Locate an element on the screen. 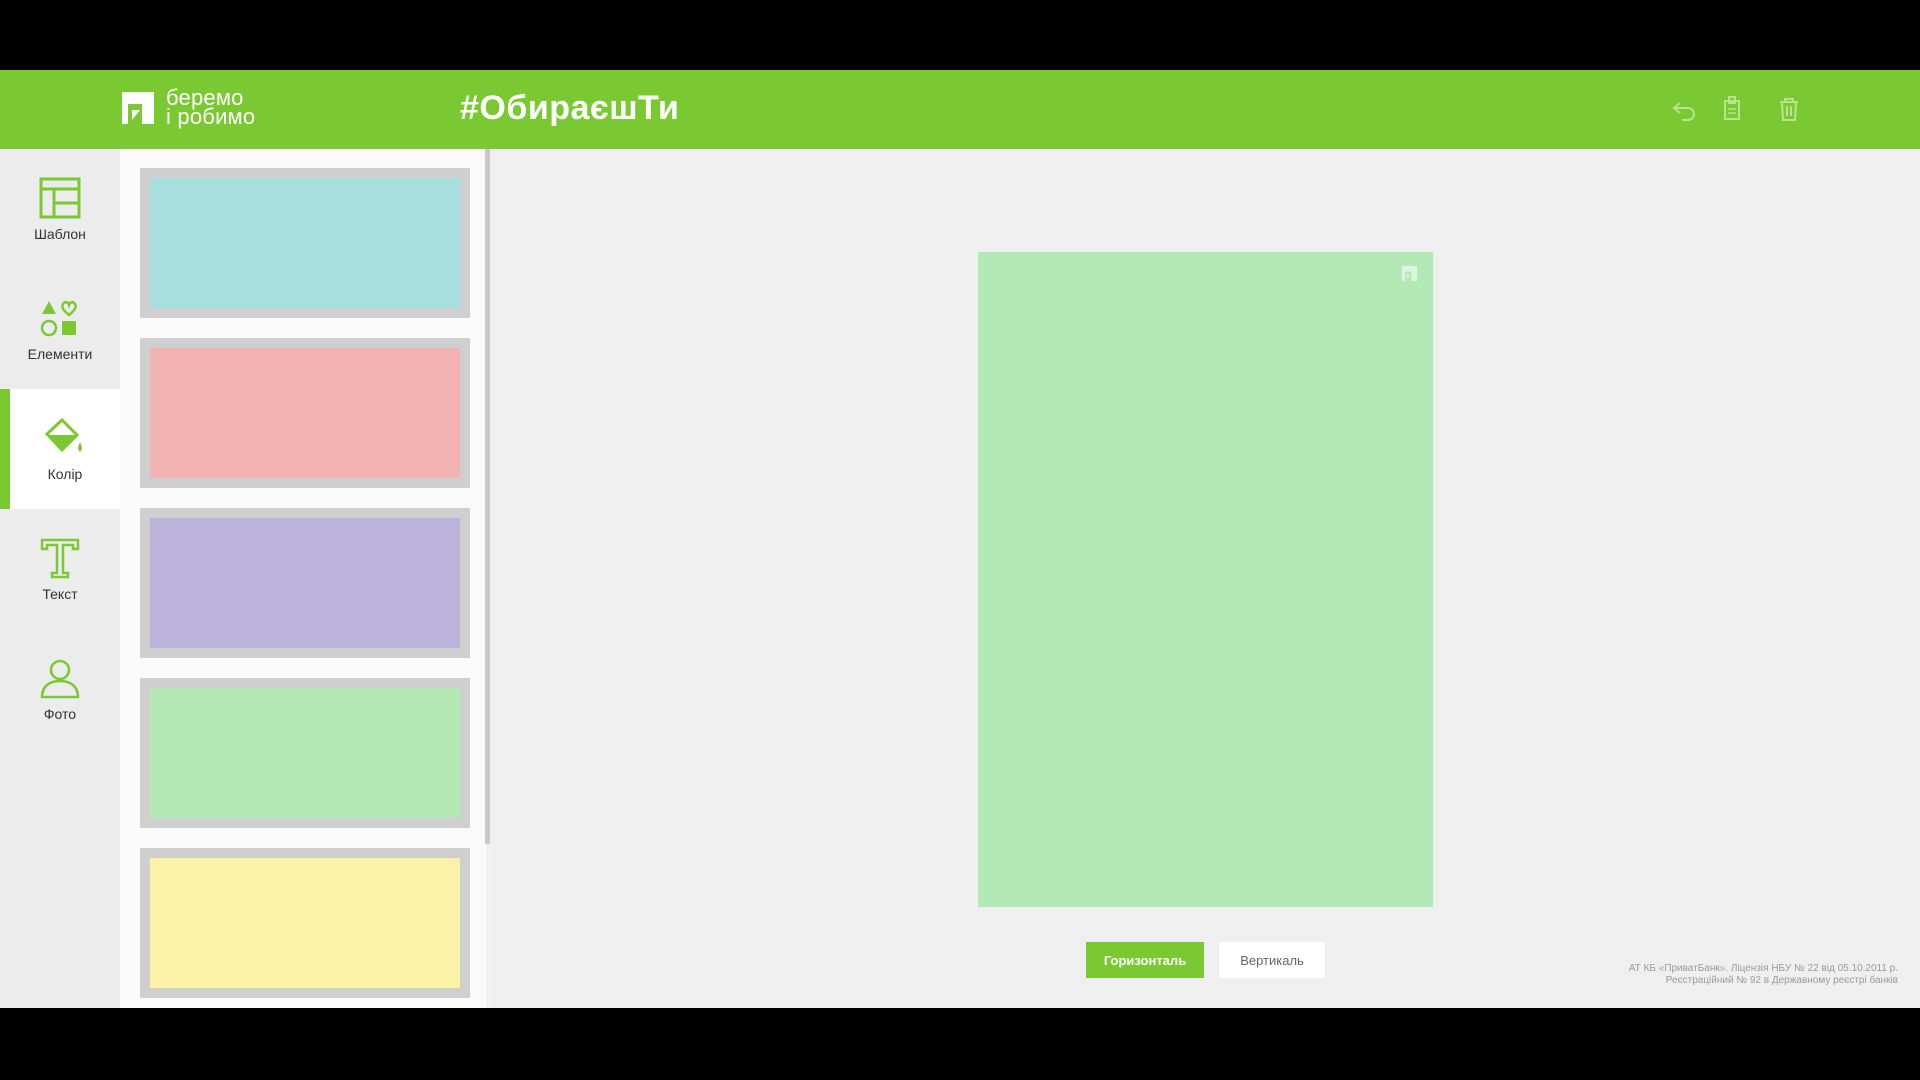 This screenshot has height=1080, width=1920. sidebar-item-label: Колір is located at coordinates (65, 474).